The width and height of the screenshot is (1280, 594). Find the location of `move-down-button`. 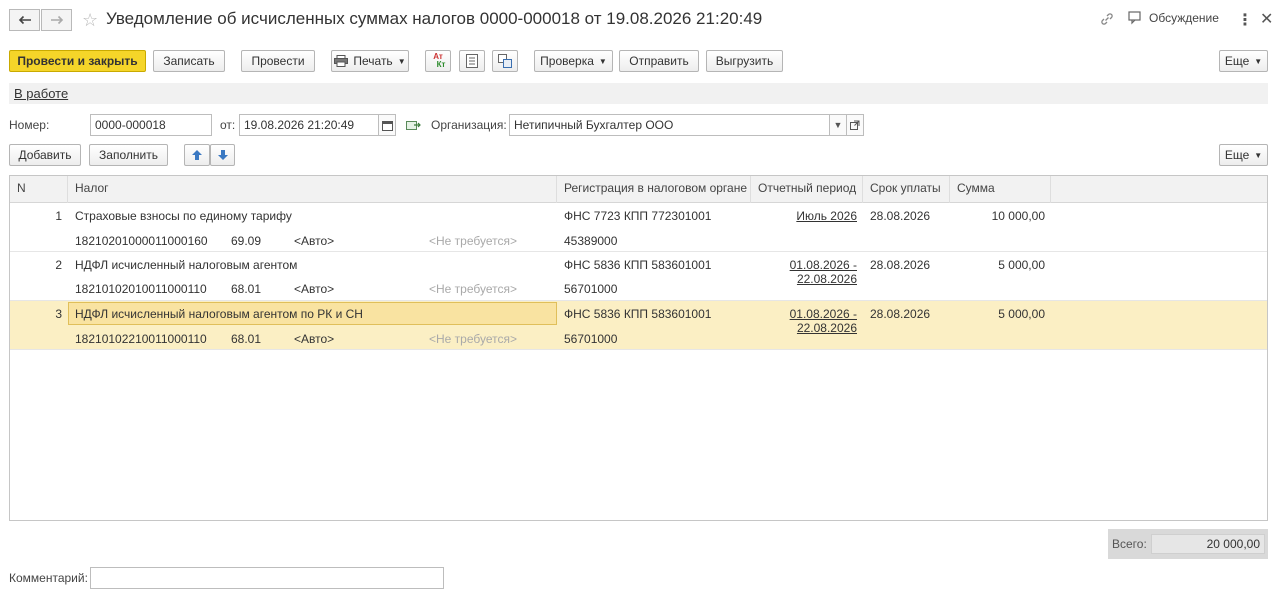

move-down-button is located at coordinates (222, 155).